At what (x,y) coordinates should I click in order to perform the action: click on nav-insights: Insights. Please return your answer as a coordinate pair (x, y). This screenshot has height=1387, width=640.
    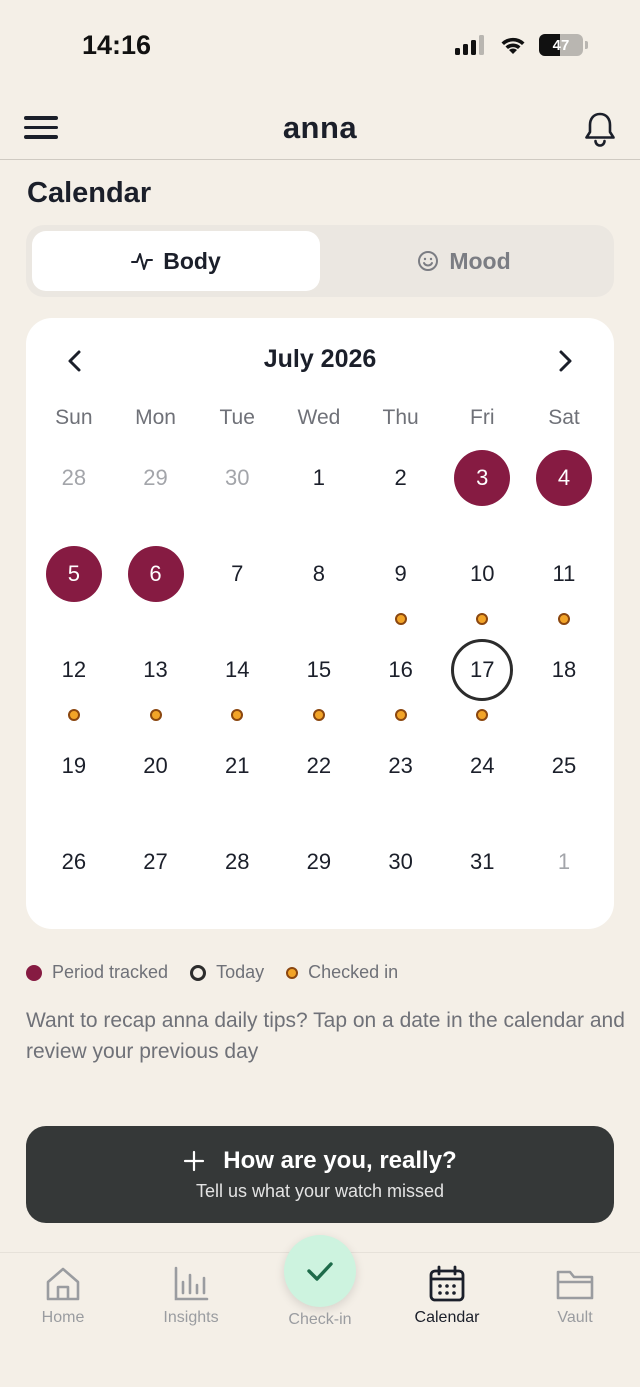
    Looking at the image, I should click on (191, 1296).